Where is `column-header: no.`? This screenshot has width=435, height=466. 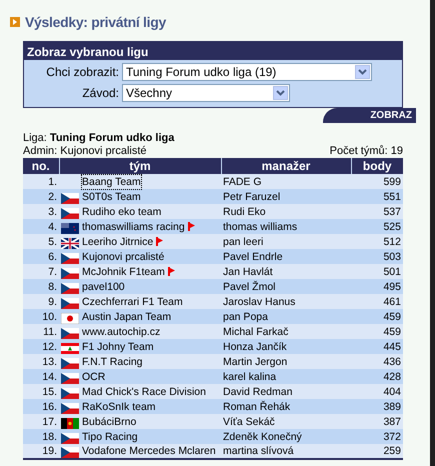 column-header: no. is located at coordinates (41, 166).